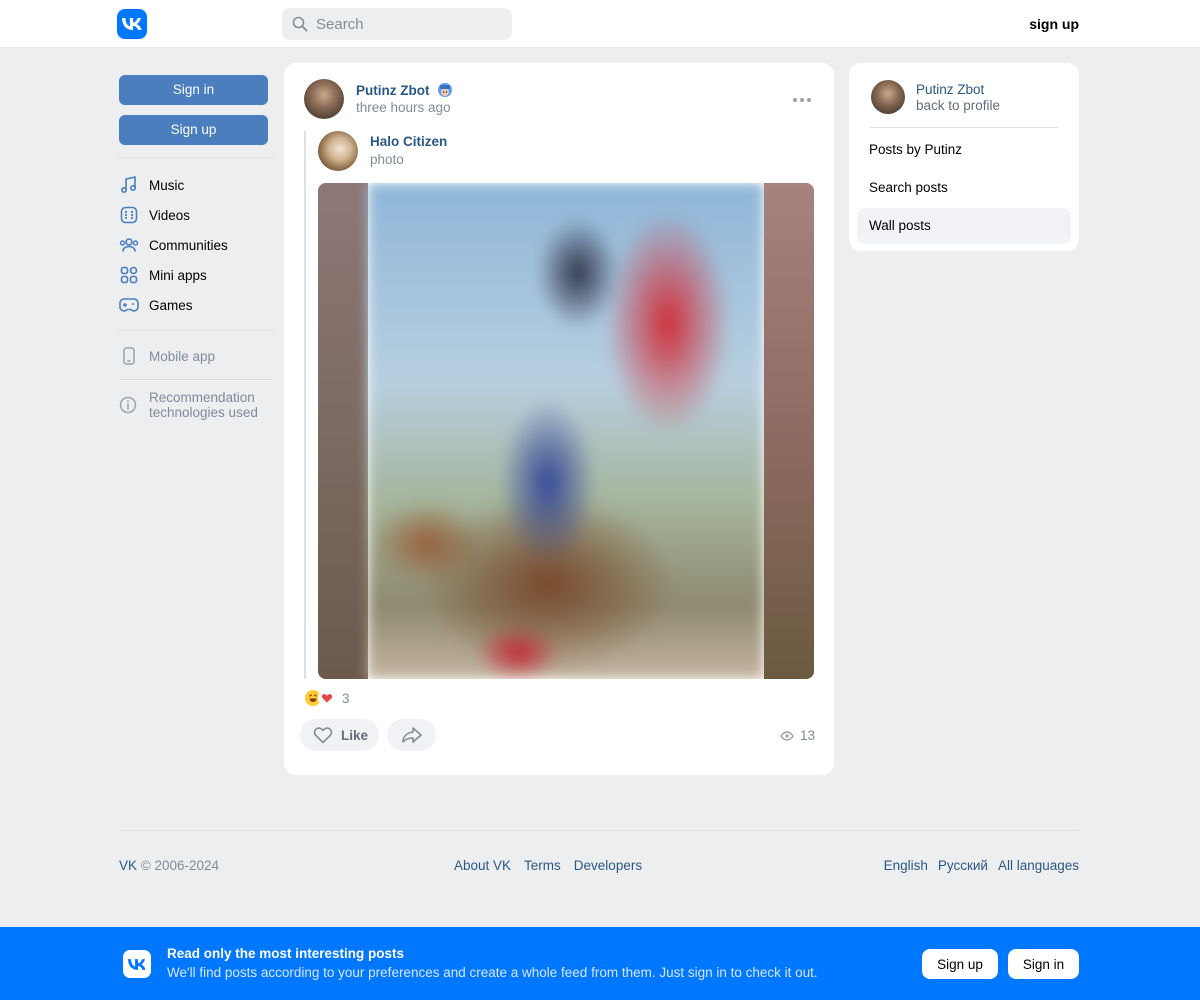 The width and height of the screenshot is (1200, 1000). I want to click on reactions-count: 3, so click(346, 698).